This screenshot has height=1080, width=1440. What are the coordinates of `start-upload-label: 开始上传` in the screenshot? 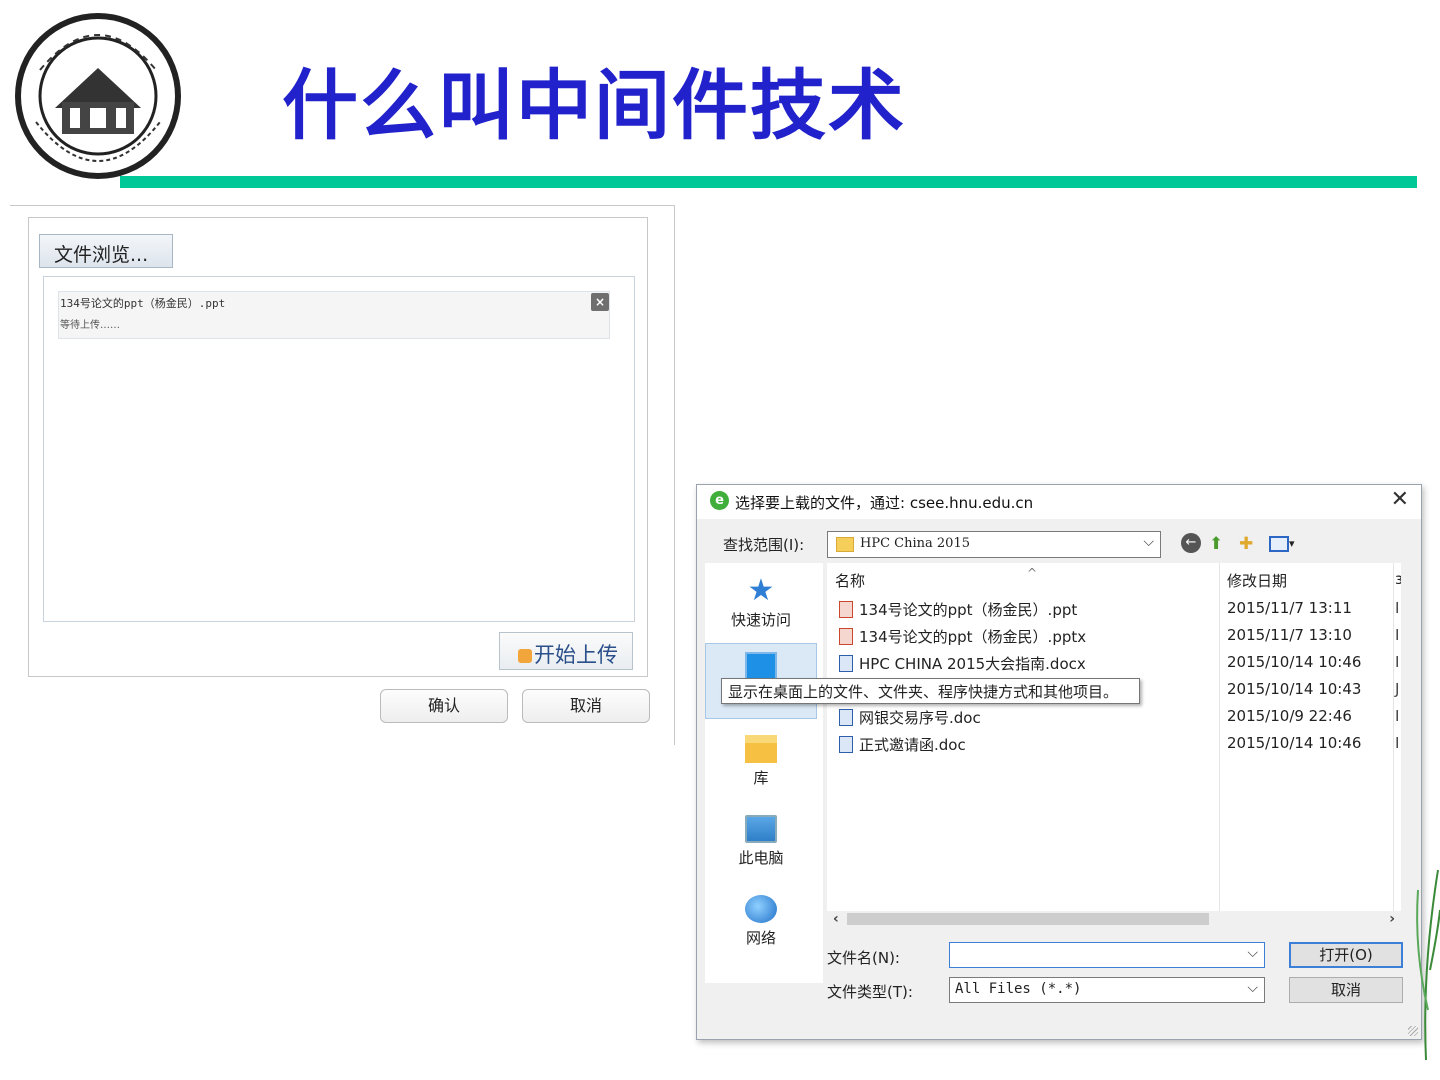 It's located at (576, 655).